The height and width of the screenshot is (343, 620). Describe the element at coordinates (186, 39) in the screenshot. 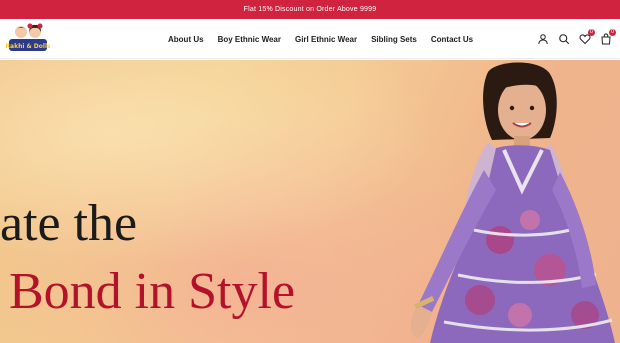

I see `nav-about-us: About Us` at that location.